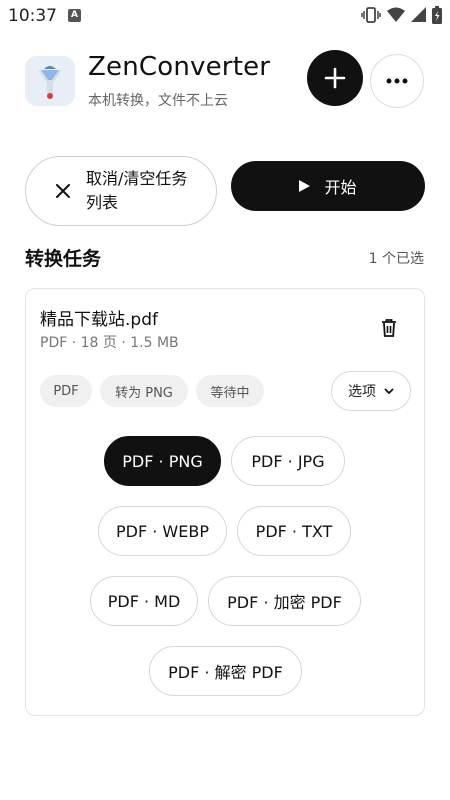 The width and height of the screenshot is (450, 800). I want to click on status-icons, so click(401, 15).